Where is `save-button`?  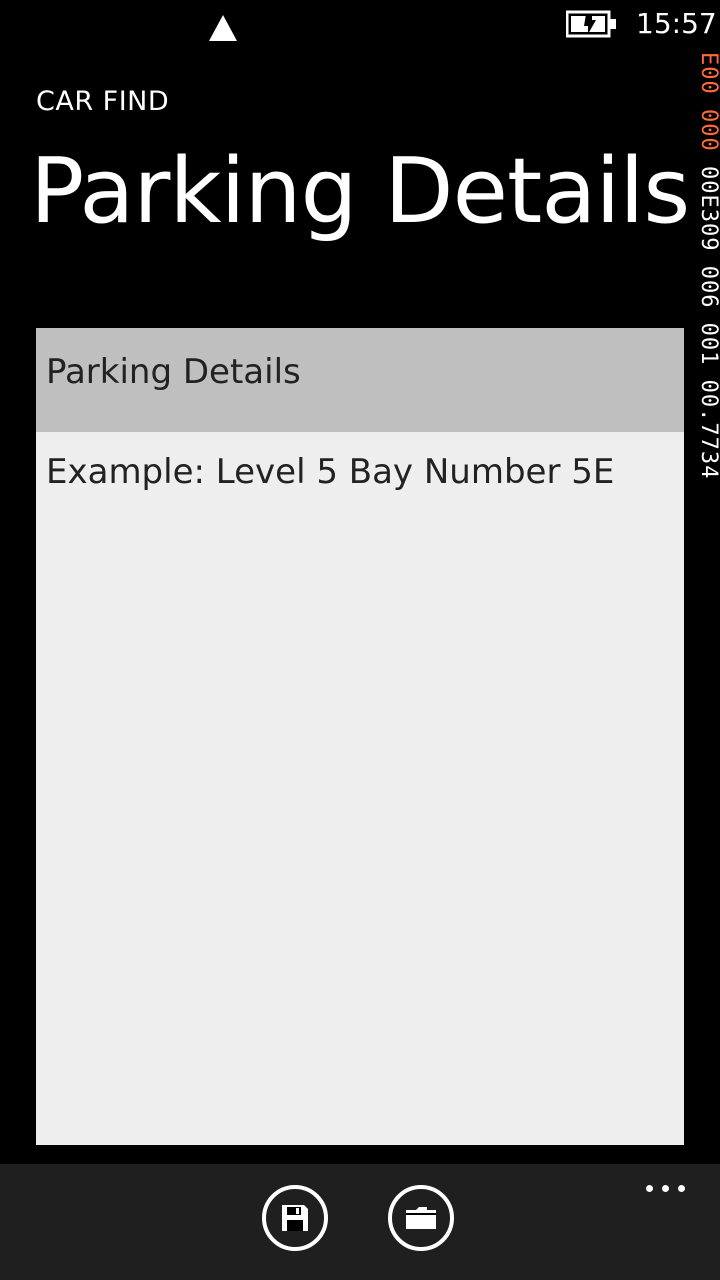 save-button is located at coordinates (295, 1218).